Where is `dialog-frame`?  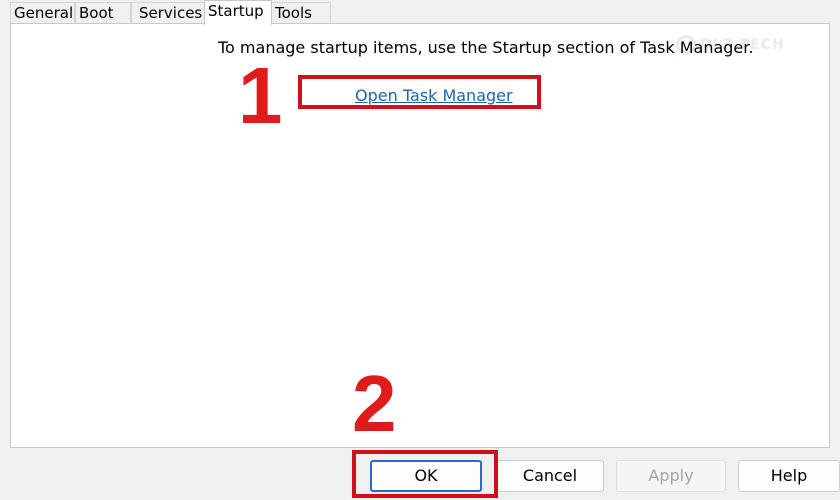
dialog-frame is located at coordinates (5, 250).